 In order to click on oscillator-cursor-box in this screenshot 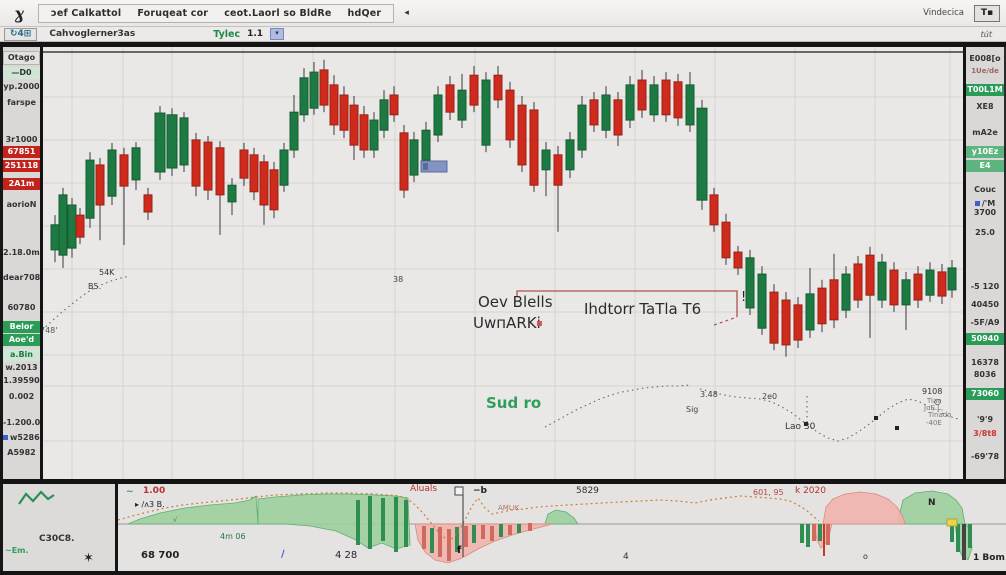, I will do `click(459, 491)`.